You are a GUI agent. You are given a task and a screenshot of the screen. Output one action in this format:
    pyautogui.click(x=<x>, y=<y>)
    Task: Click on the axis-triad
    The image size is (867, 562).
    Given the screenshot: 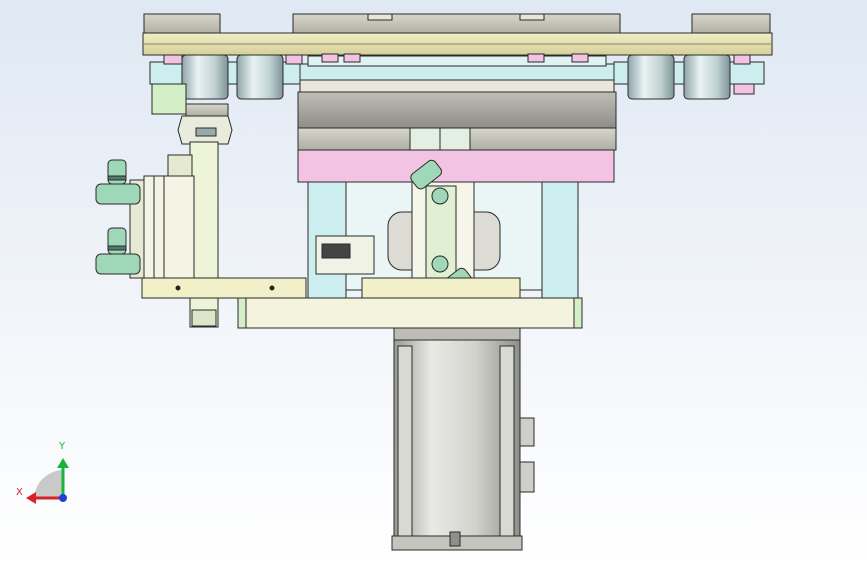 What is the action you would take?
    pyautogui.click(x=47, y=481)
    